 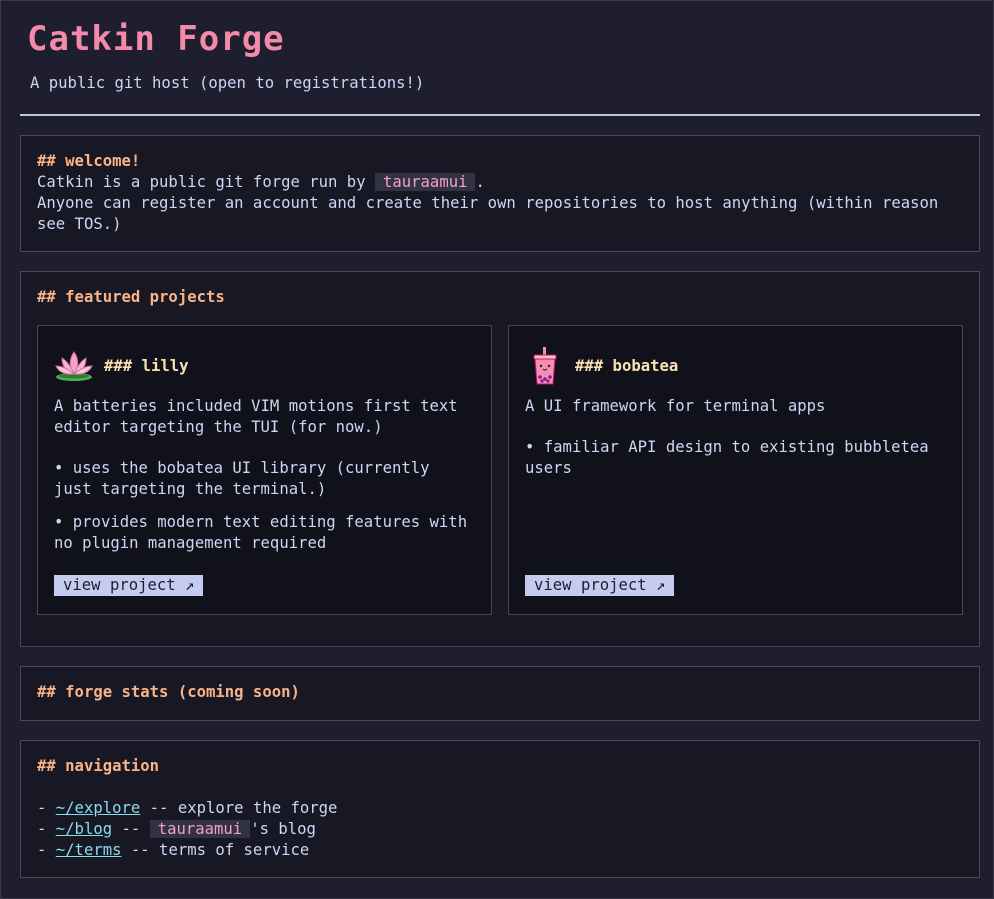 What do you see at coordinates (131, 297) in the screenshot?
I see `featured-heading: ## featured projects` at bounding box center [131, 297].